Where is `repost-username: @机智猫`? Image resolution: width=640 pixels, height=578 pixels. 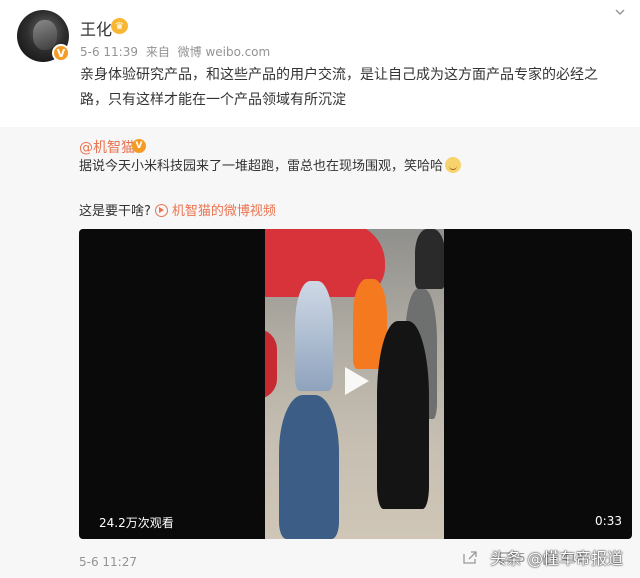
repost-username: @机智猫 is located at coordinates (107, 147).